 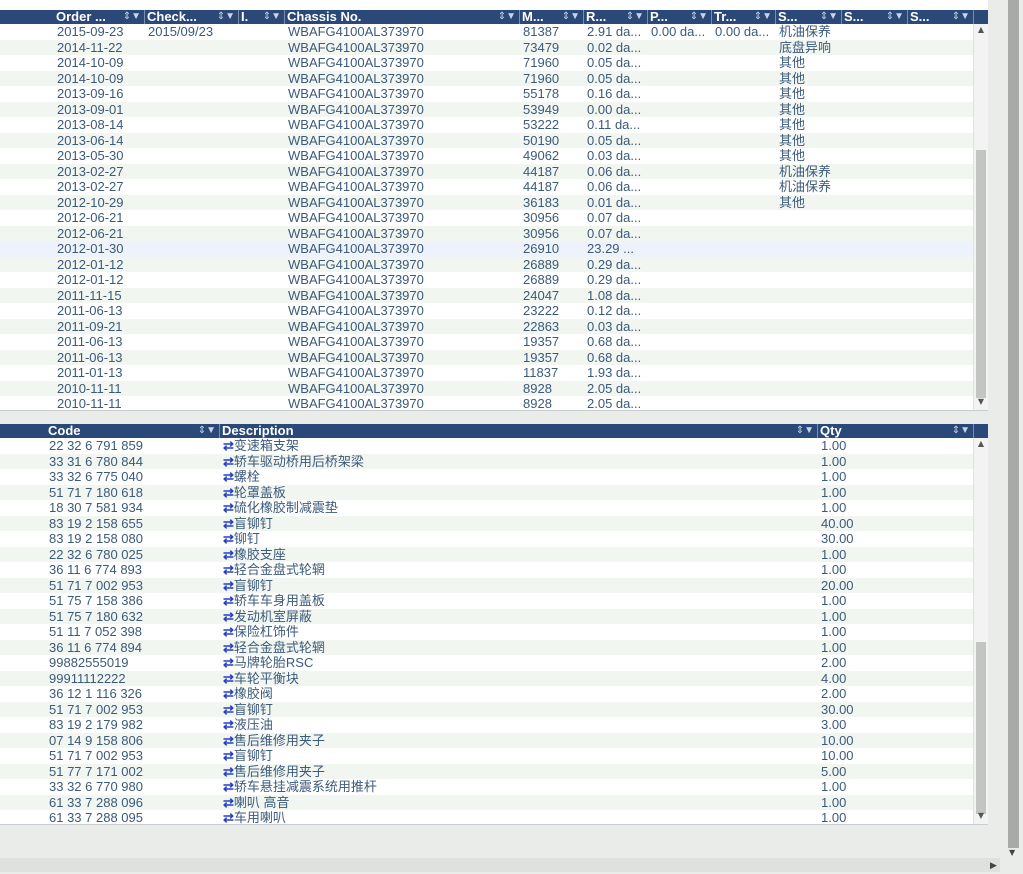 What do you see at coordinates (552, 17) in the screenshot?
I see `orders-column-header: M... ⇕▼` at bounding box center [552, 17].